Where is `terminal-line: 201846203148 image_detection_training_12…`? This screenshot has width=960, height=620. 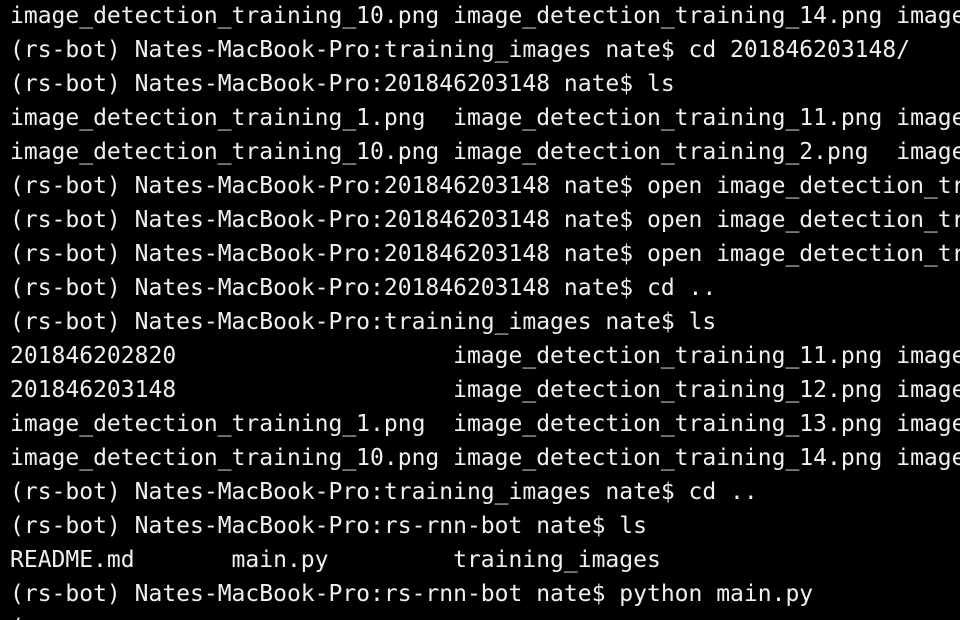 terminal-line: 201846203148 image_detection_training_12… is located at coordinates (485, 390).